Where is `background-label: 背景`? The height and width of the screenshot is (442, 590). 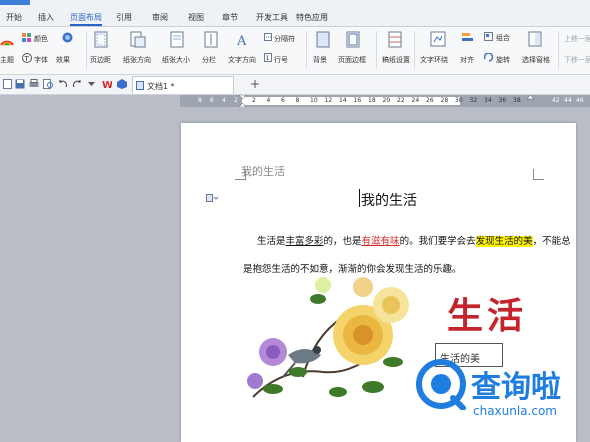
background-label: 背景 is located at coordinates (320, 60).